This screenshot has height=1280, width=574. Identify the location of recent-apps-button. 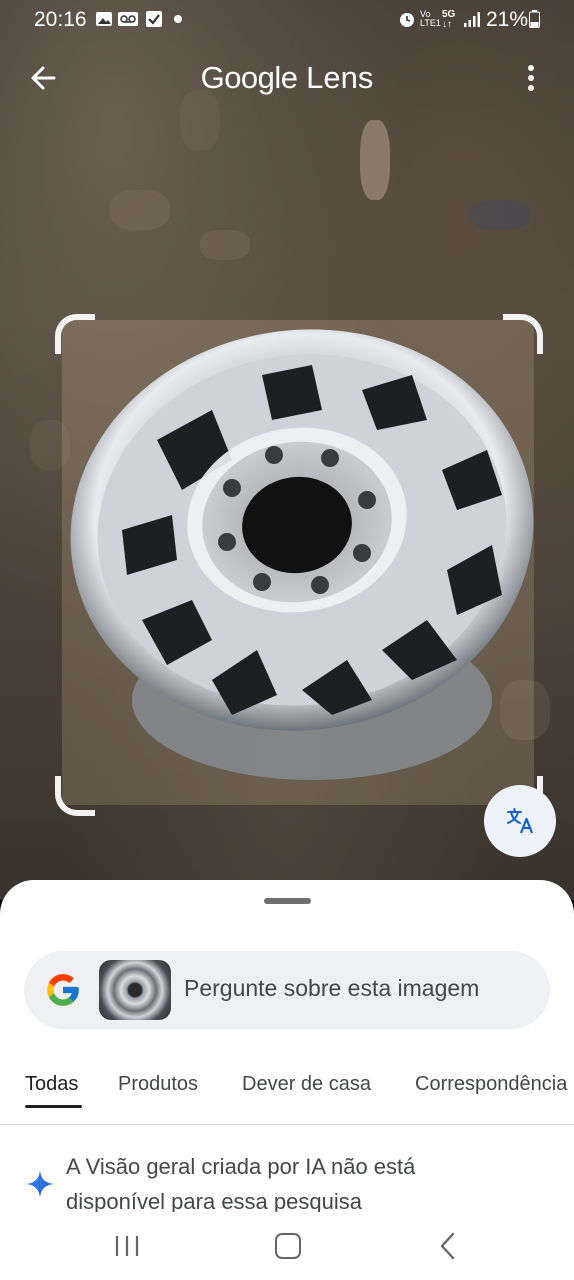
(127, 1246).